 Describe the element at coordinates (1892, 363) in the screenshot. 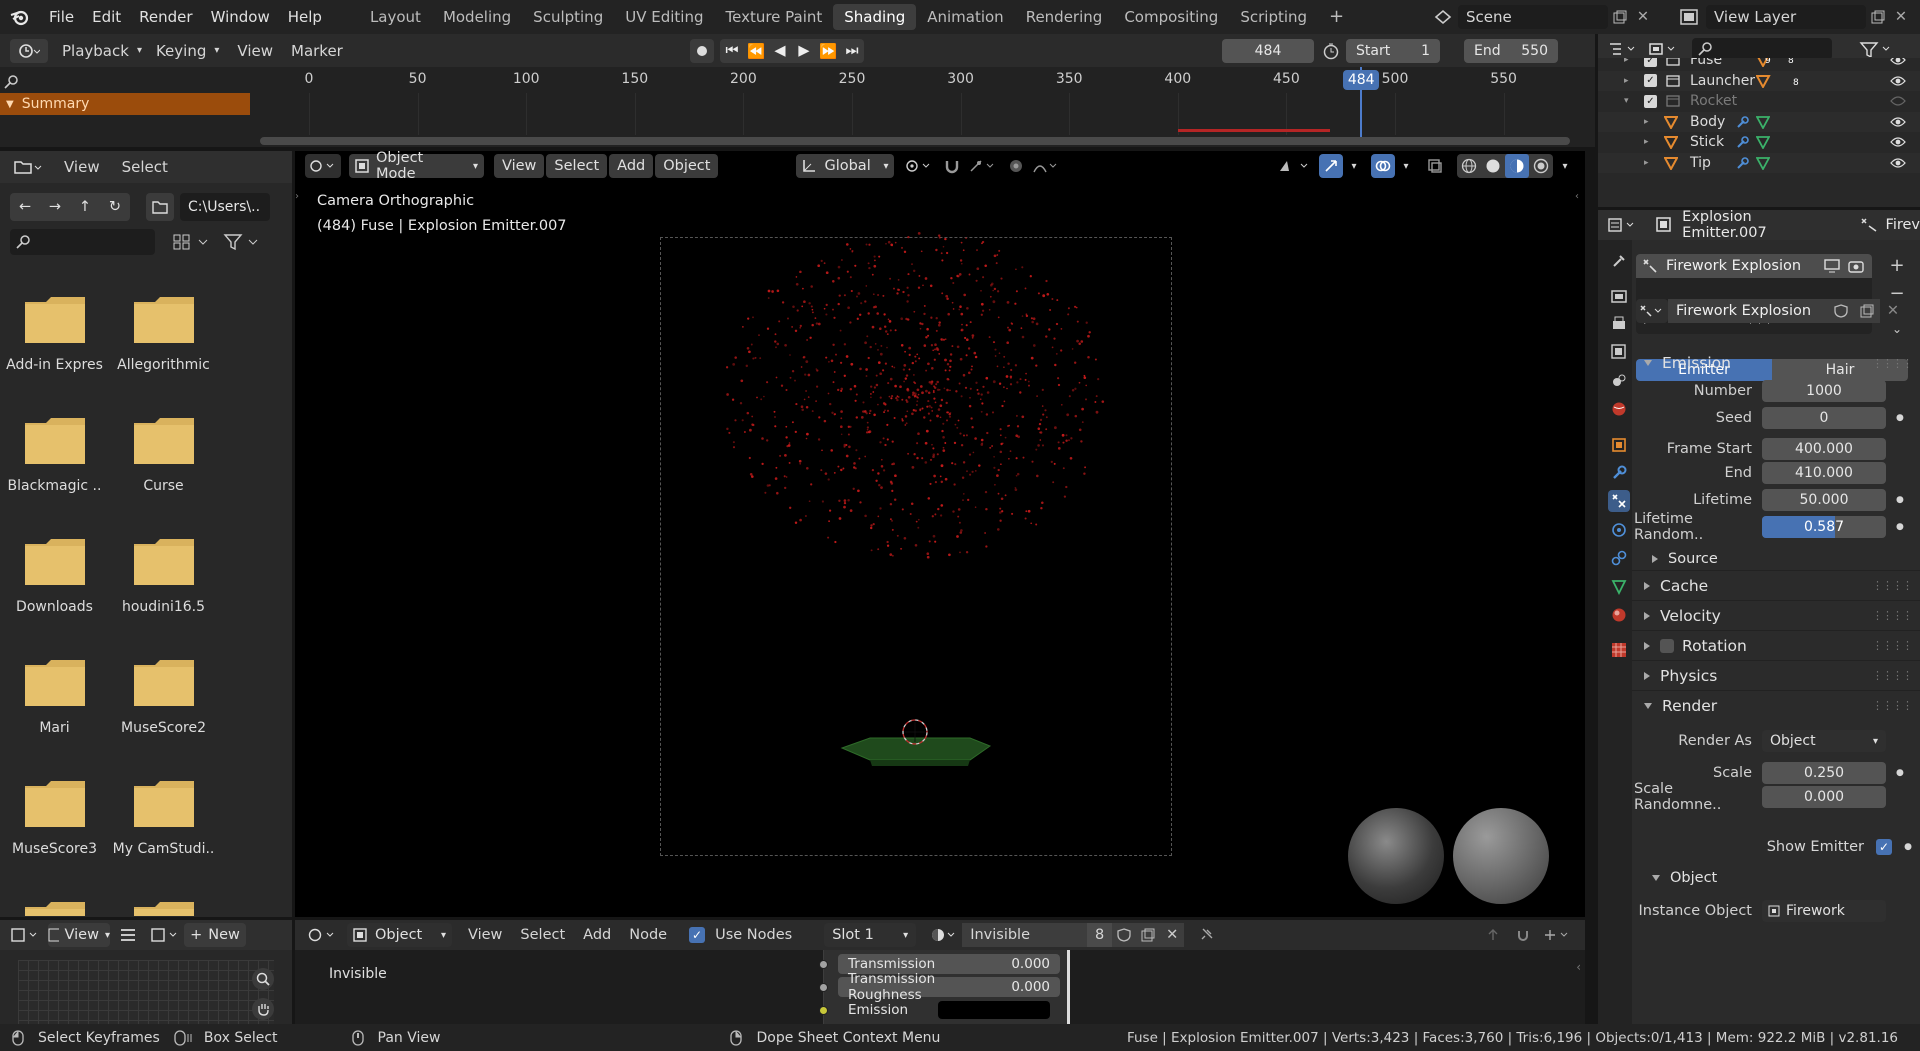

I see `panel-grip-icon: ⋮⋮⋮⋮` at that location.